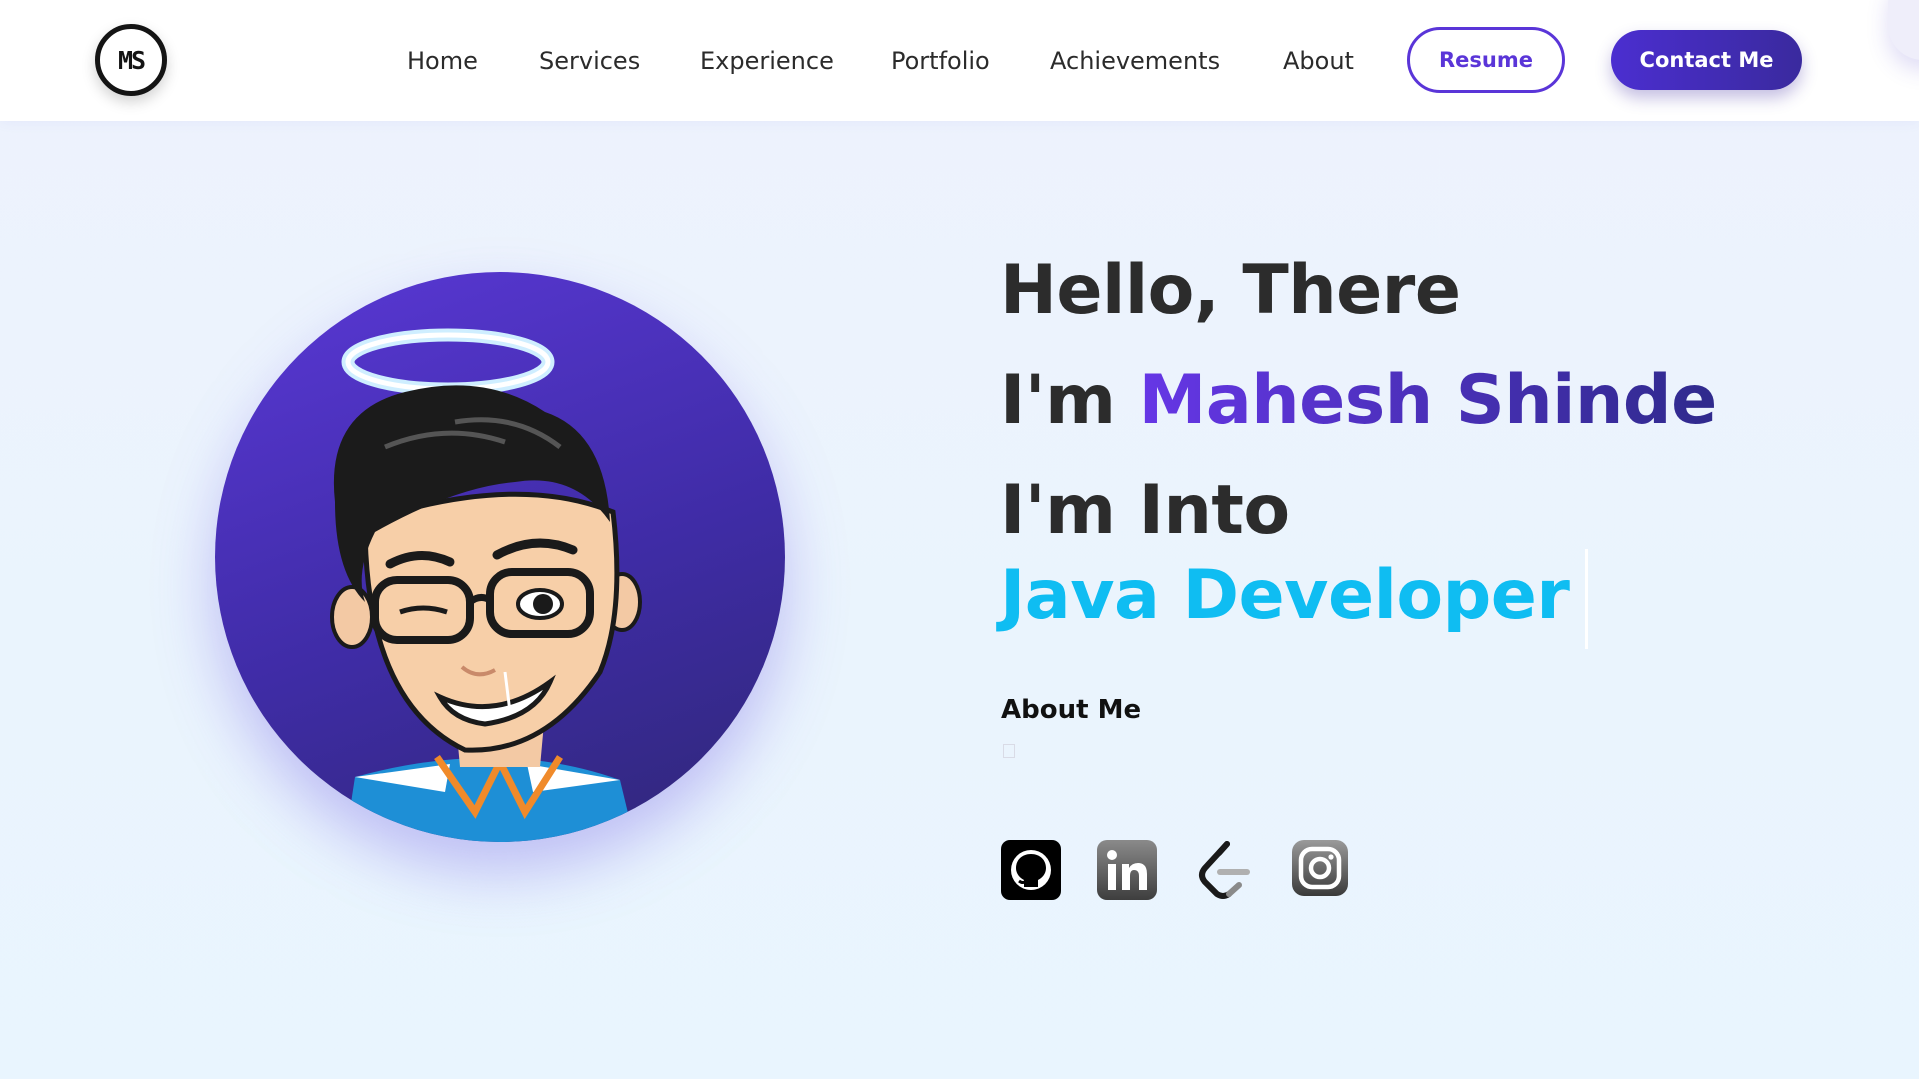  I want to click on github-icon, so click(1031, 870).